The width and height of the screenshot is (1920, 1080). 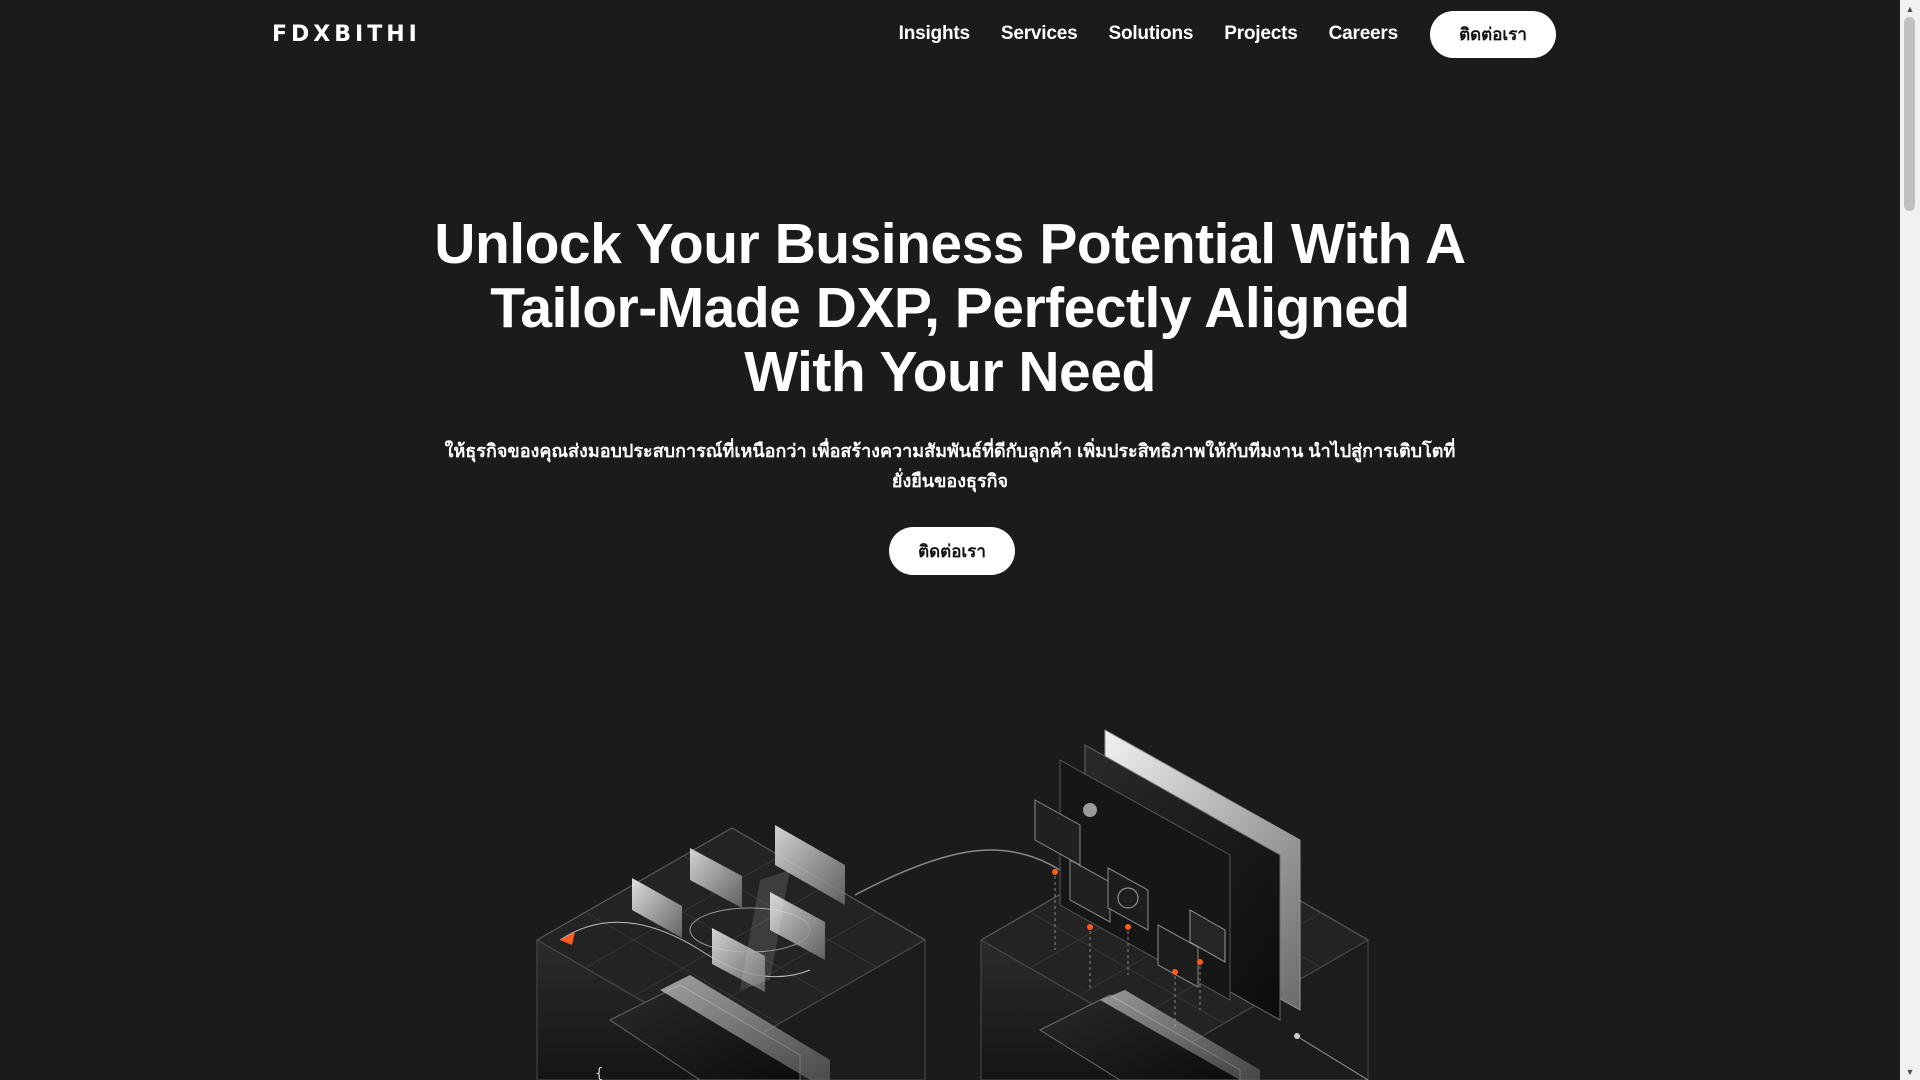 I want to click on page-scrollbar: ▲ ▼, so click(x=1910, y=540).